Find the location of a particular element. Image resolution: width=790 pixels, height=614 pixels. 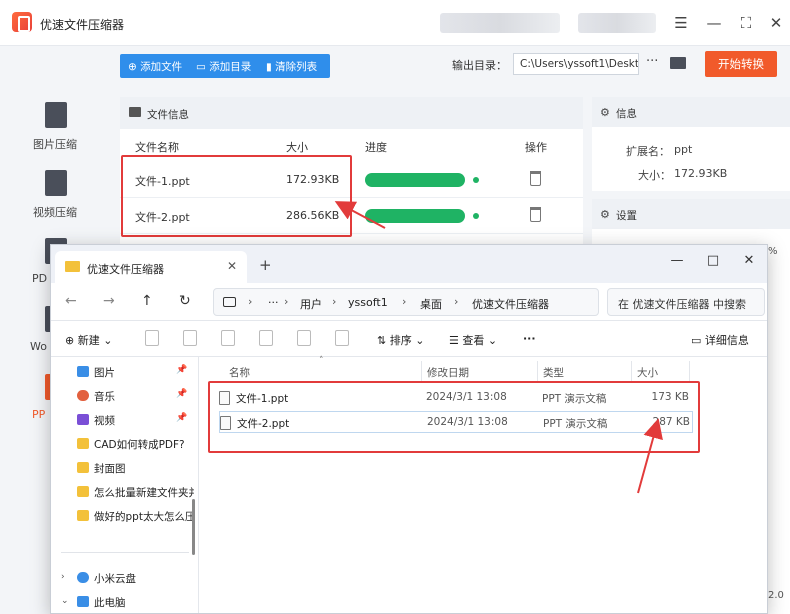

breadcrumb-users: 用户 is located at coordinates (311, 304).